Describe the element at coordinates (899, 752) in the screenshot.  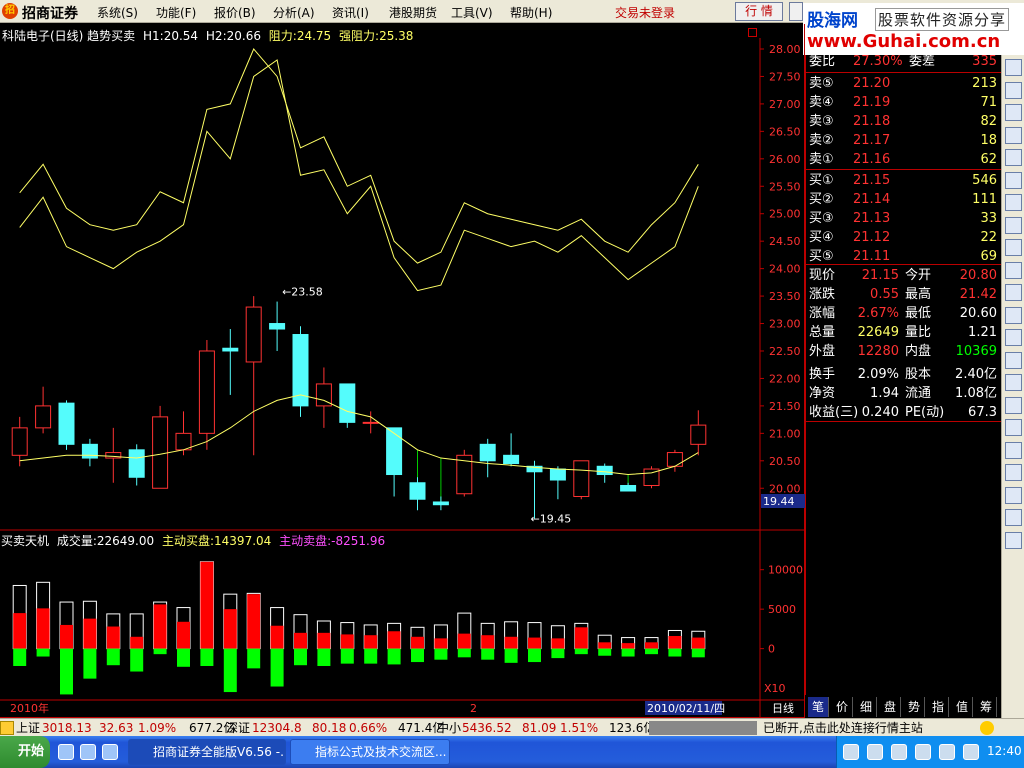
I see `network-icon` at that location.